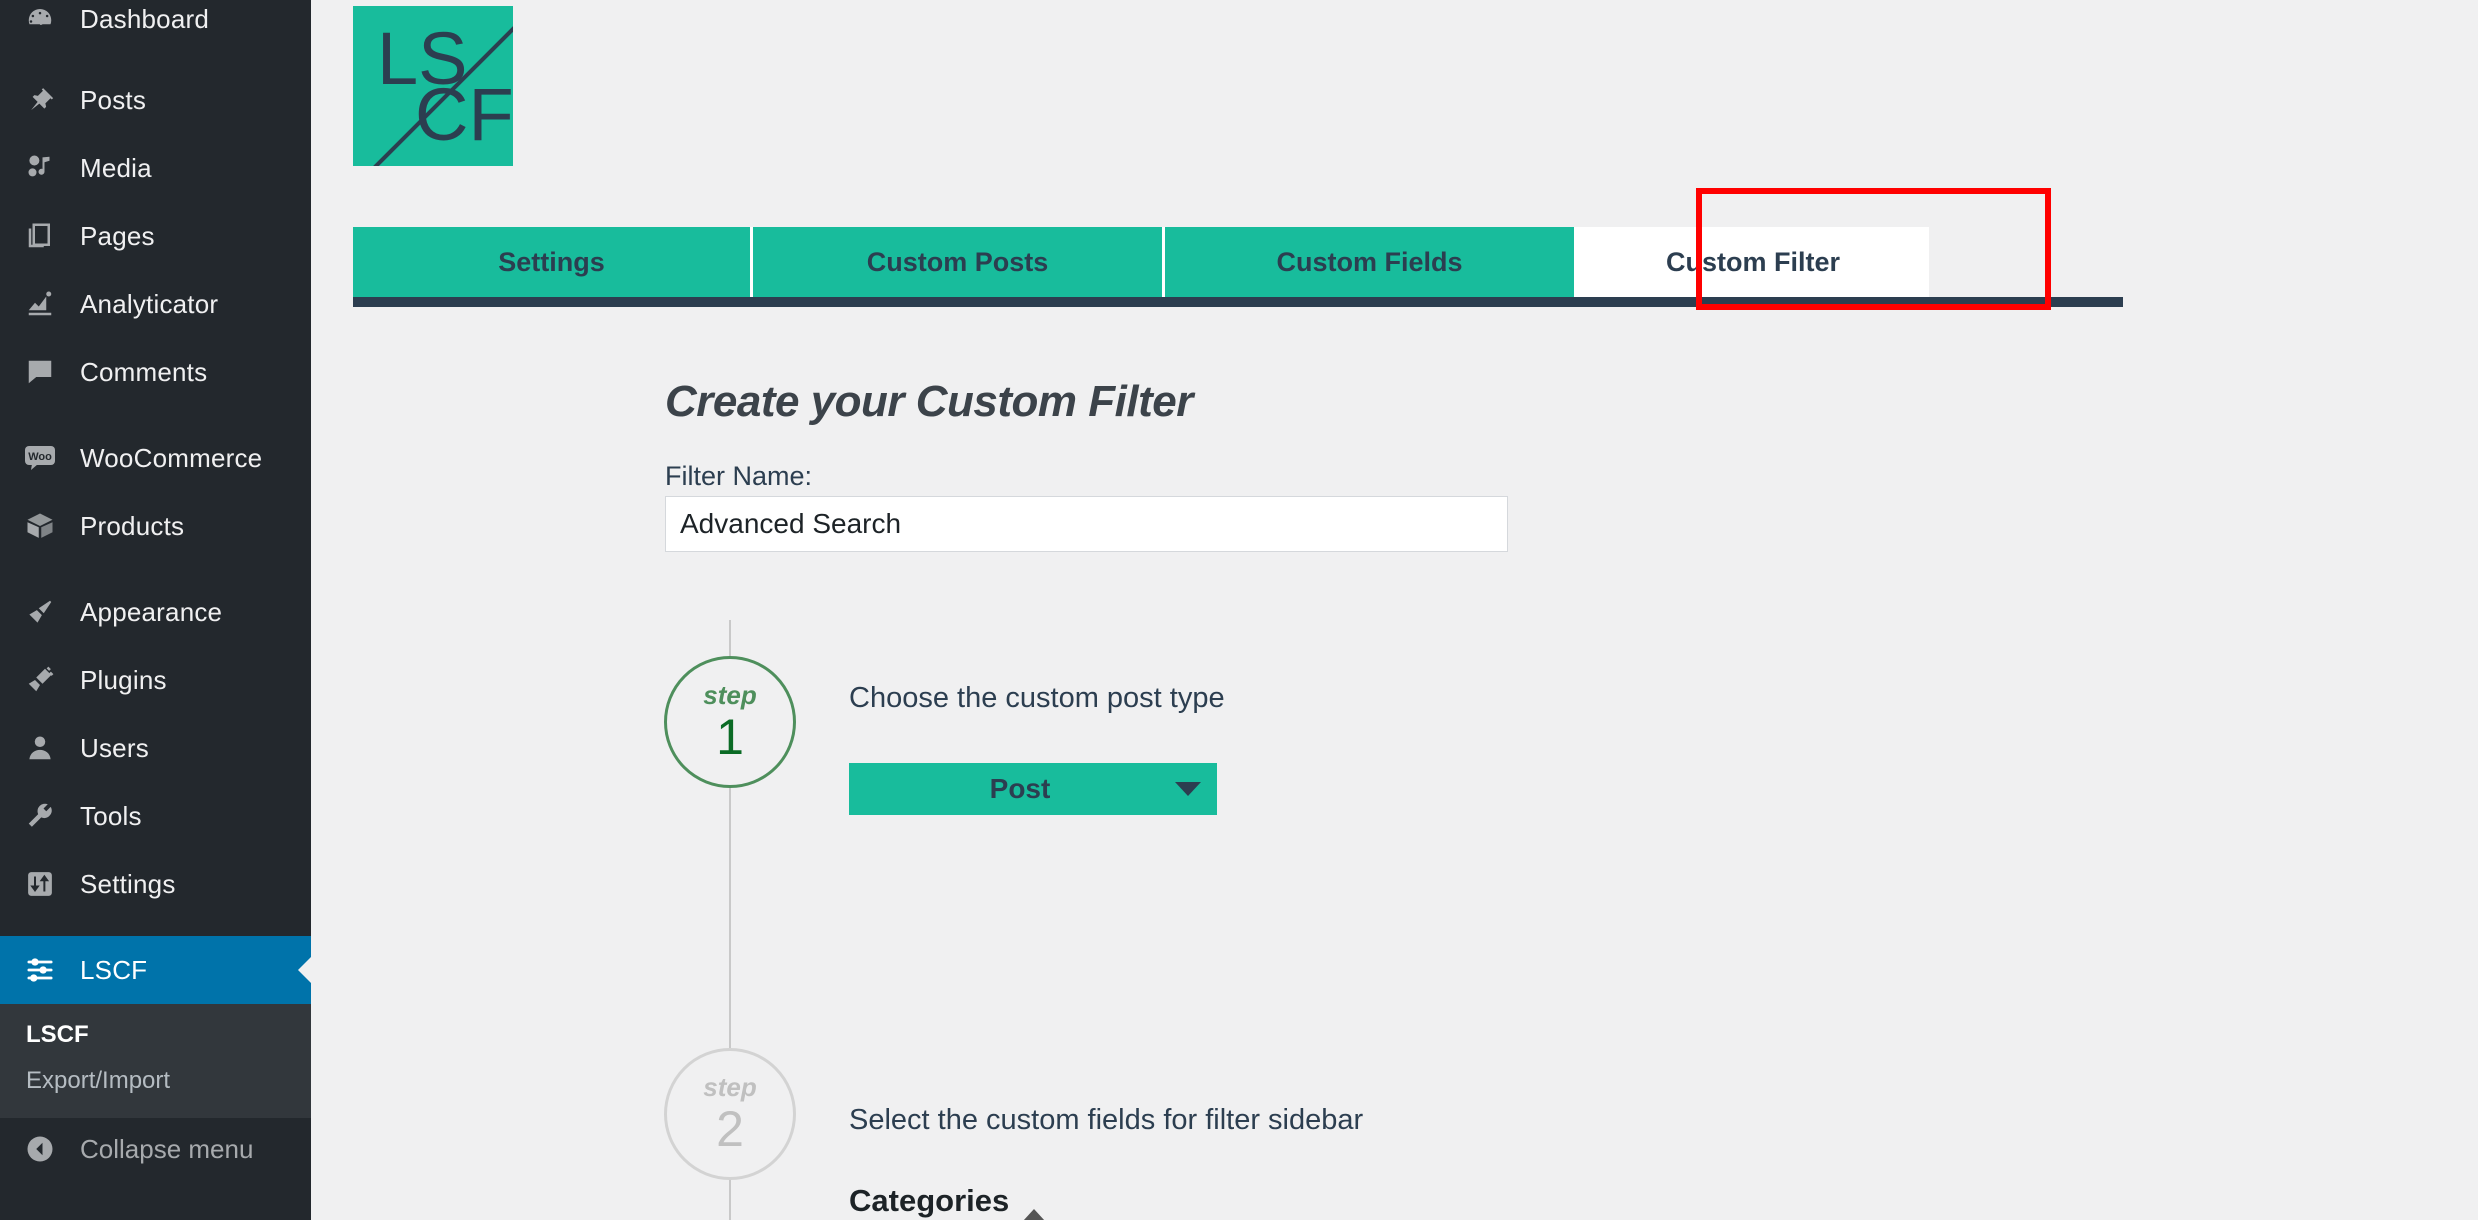 This screenshot has height=1220, width=2478. I want to click on sidebar-item-pages: Pages, so click(155, 236).